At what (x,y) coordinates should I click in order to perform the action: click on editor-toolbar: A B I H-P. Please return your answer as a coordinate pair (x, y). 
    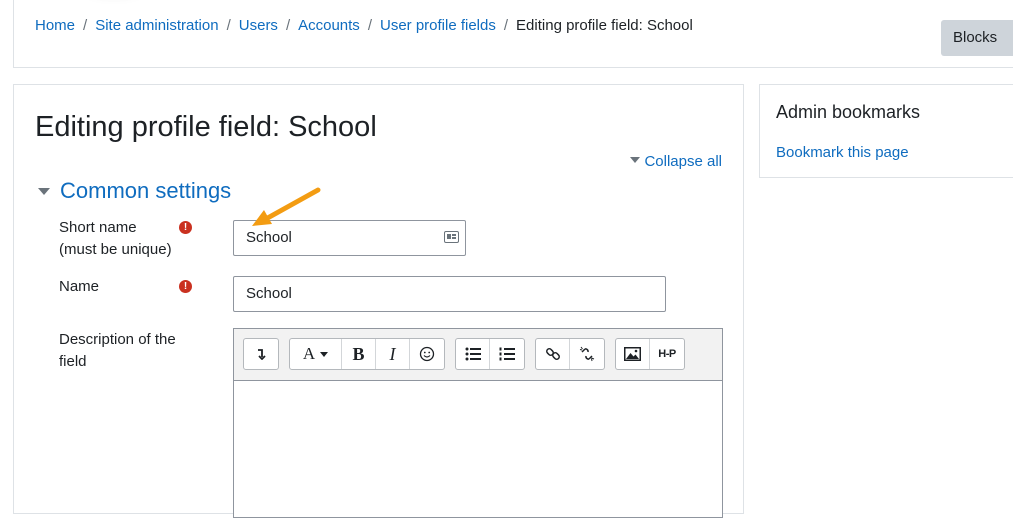
    Looking at the image, I should click on (478, 355).